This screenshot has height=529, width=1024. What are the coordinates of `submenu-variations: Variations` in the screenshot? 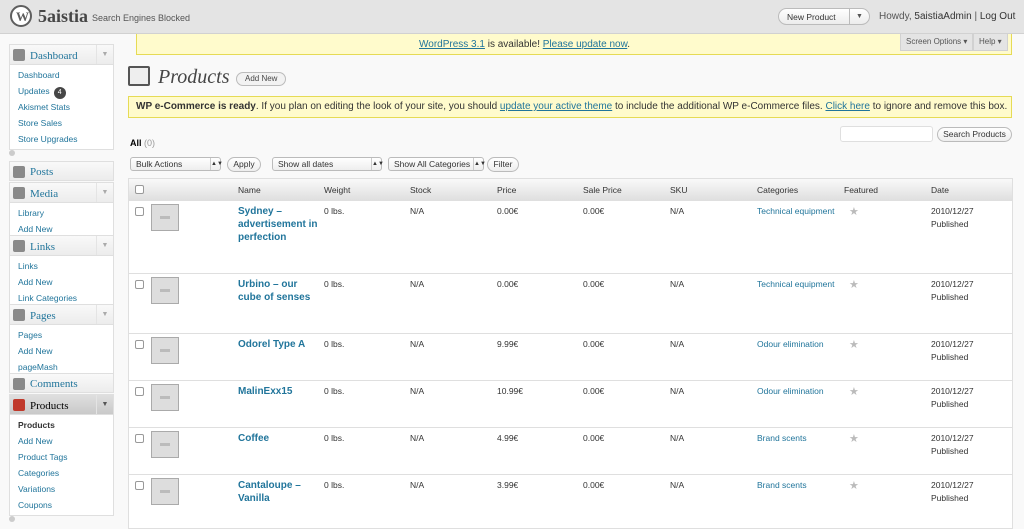 It's located at (61, 489).